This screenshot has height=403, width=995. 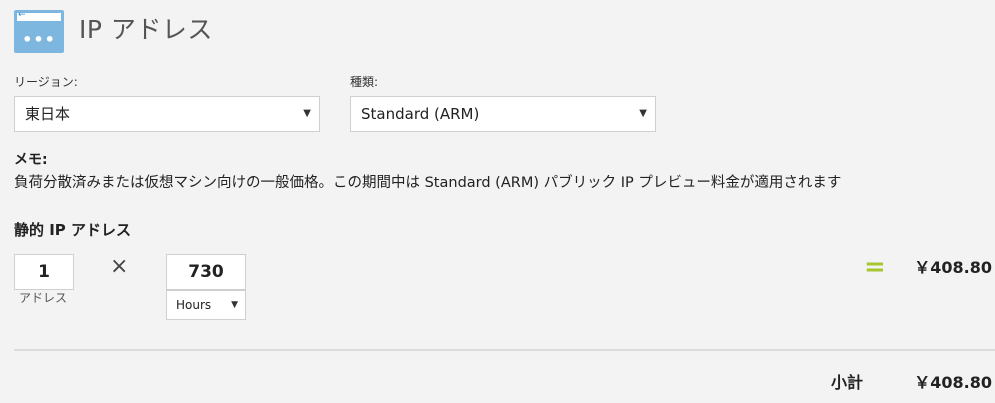 I want to click on hours-input: 730, so click(x=206, y=272).